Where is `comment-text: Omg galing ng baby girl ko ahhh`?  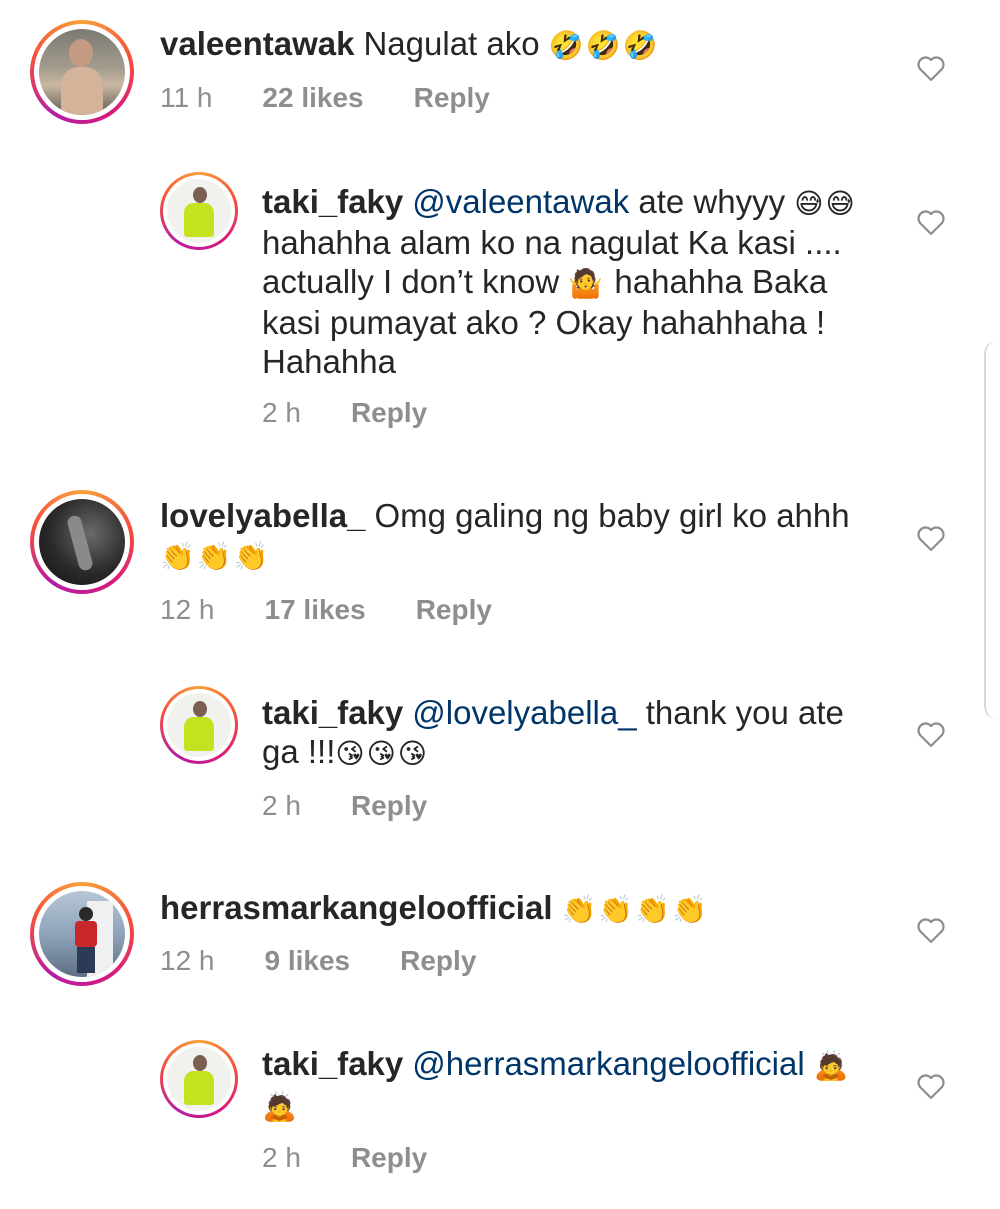
comment-text: Omg galing ng baby girl ko ahhh is located at coordinates (612, 515).